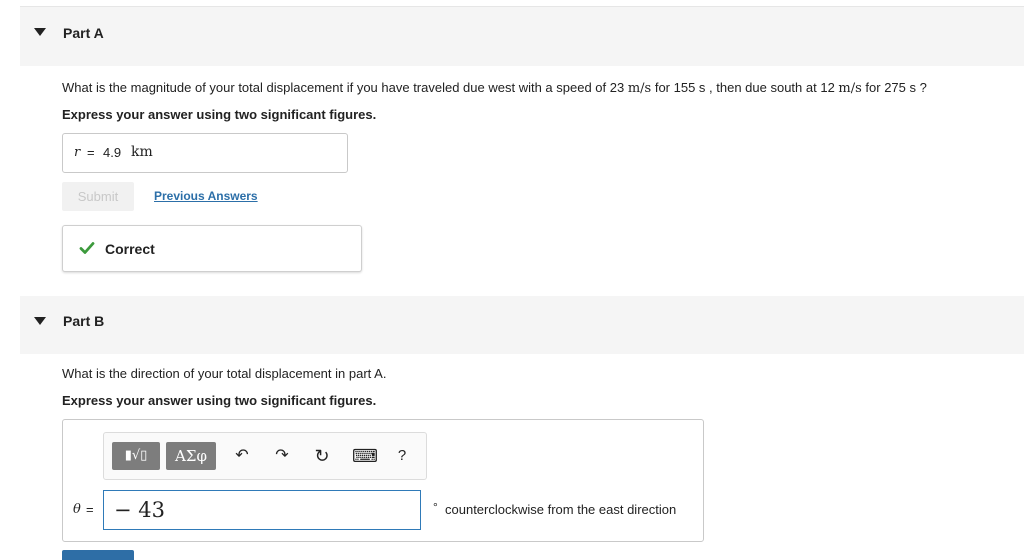  Describe the element at coordinates (98, 555) in the screenshot. I see `part-b-submit-button` at that location.